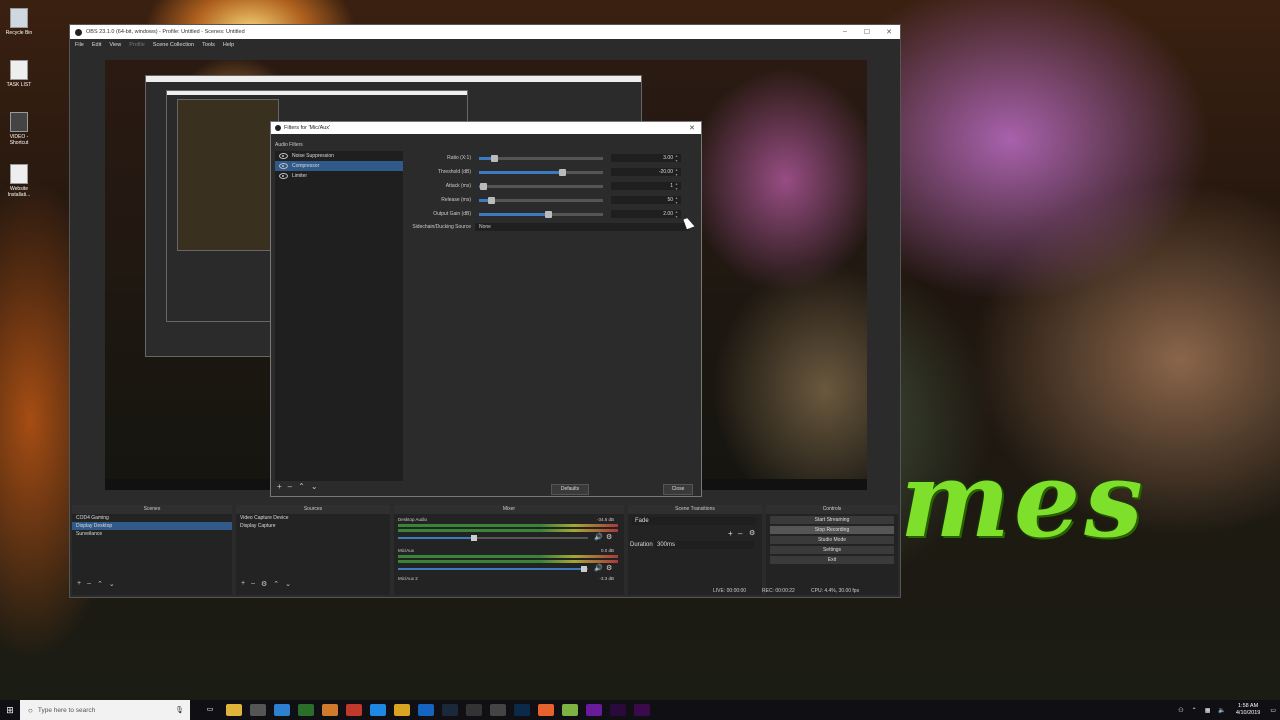 This screenshot has height=720, width=1280. What do you see at coordinates (339, 156) in the screenshot?
I see `filter-item-noise-suppression: Noise Suppression` at bounding box center [339, 156].